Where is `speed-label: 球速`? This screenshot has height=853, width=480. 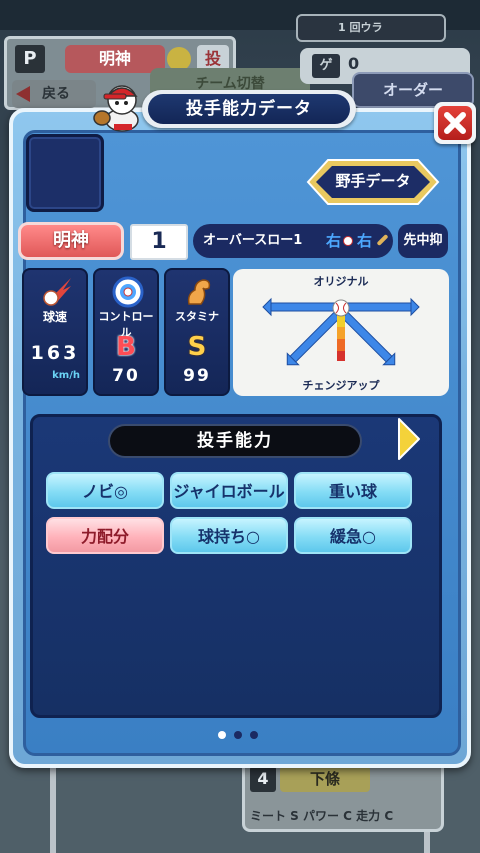
speed-label: 球速 is located at coordinates (54, 317).